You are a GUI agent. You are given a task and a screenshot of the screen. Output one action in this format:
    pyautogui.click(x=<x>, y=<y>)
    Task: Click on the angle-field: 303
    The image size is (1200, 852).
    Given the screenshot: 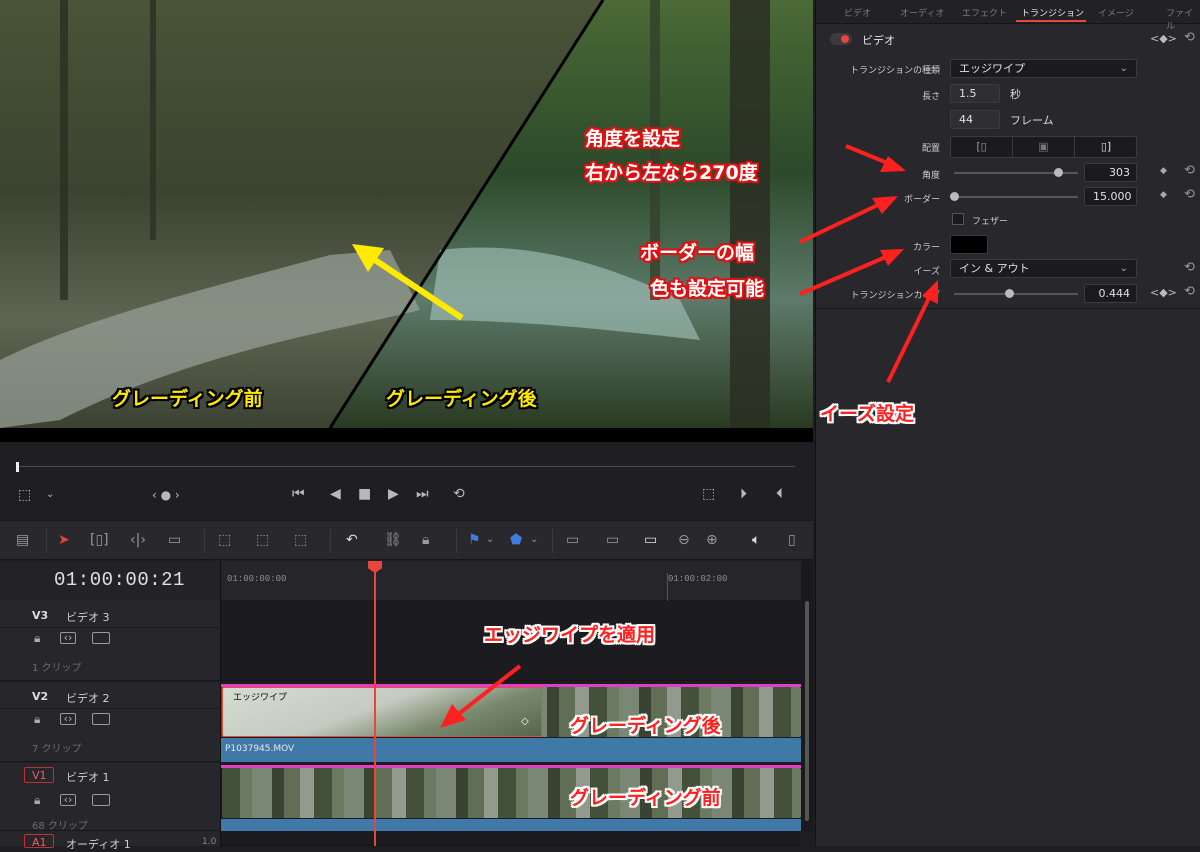 What is the action you would take?
    pyautogui.click(x=1110, y=172)
    